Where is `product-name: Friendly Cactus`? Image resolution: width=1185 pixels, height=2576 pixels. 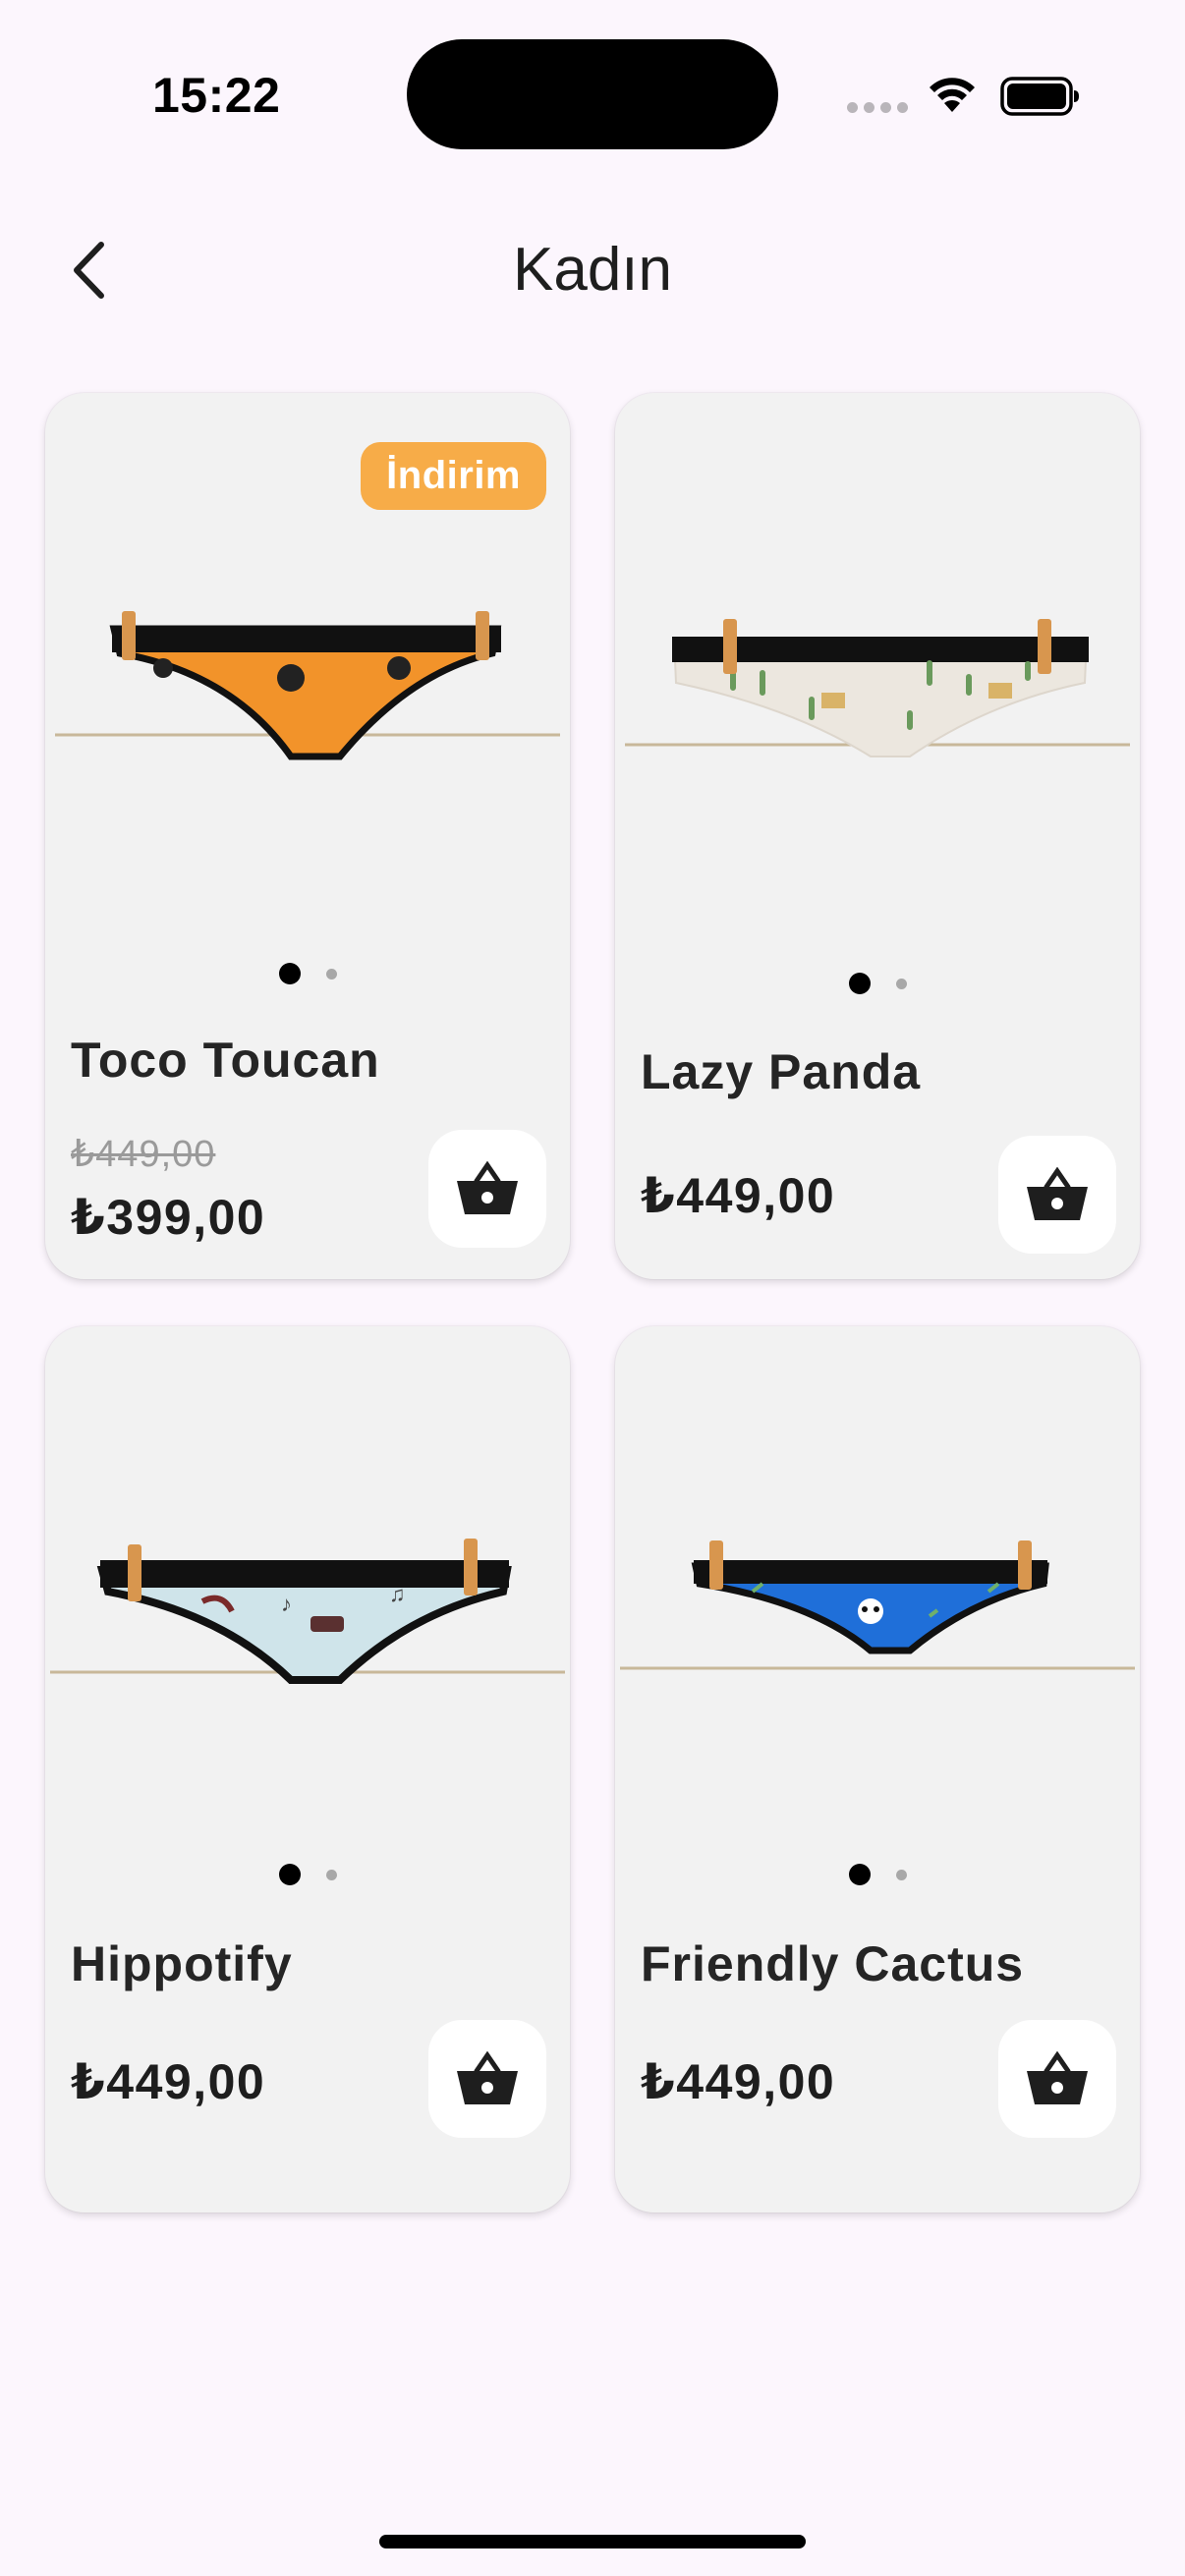 product-name: Friendly Cactus is located at coordinates (833, 1963).